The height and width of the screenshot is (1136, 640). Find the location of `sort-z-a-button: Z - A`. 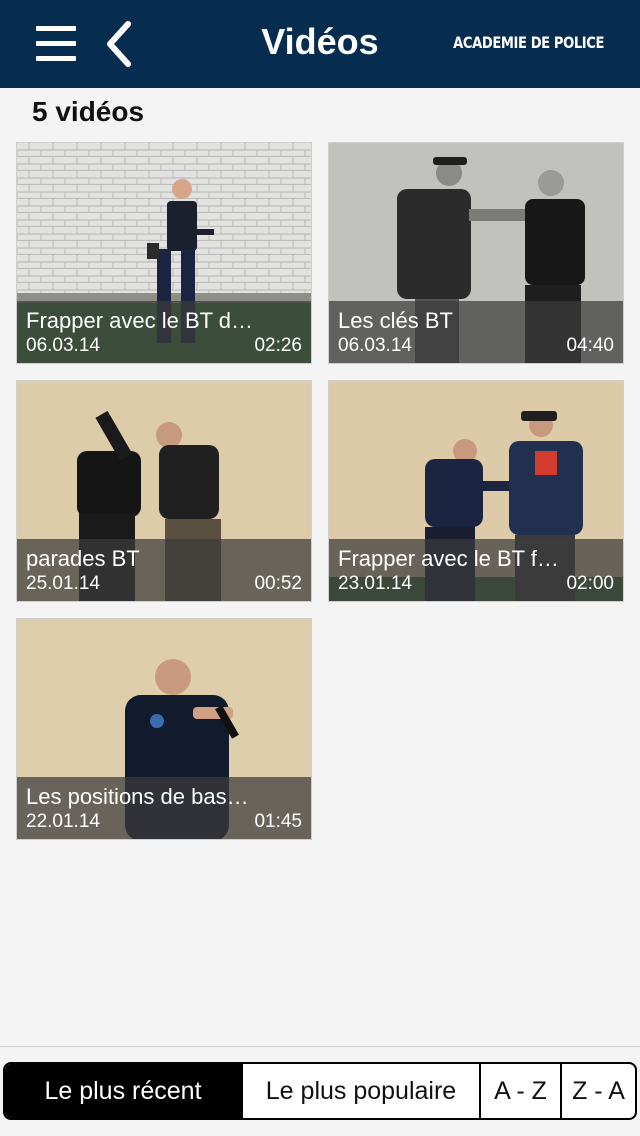

sort-z-a-button: Z - A is located at coordinates (597, 1091).